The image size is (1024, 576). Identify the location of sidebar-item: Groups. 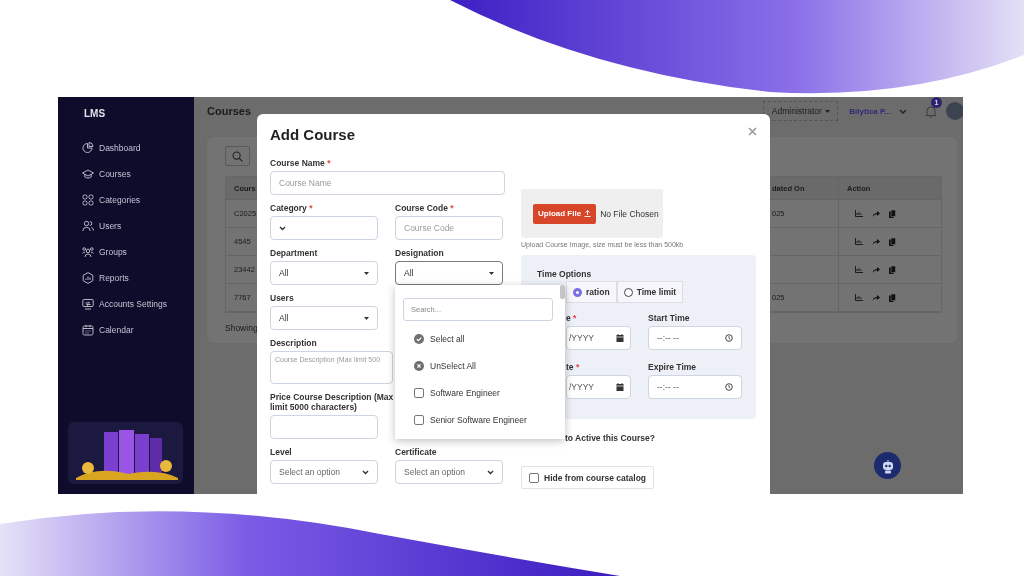
(106, 252).